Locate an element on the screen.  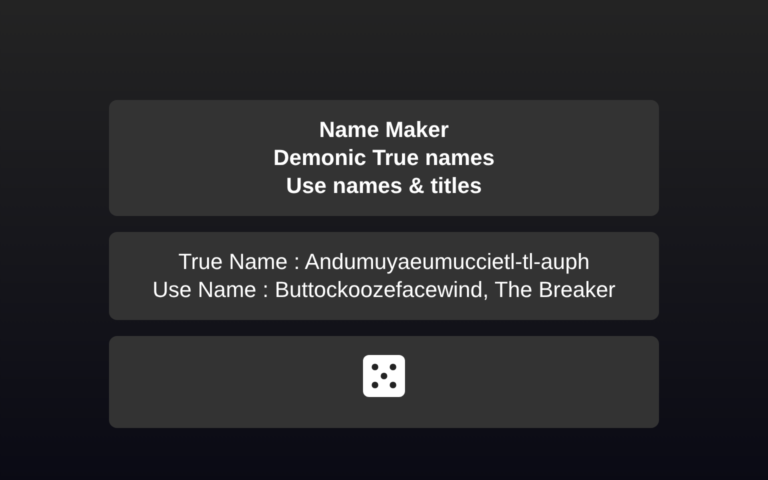
title-text: Name Maker is located at coordinates (384, 130).